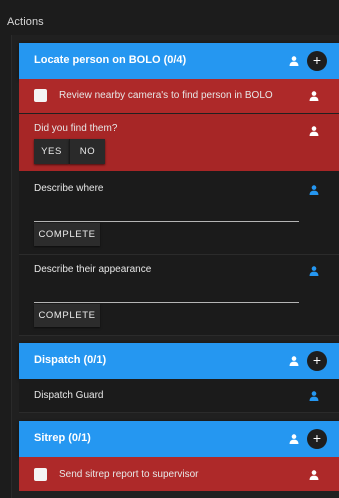 The image size is (339, 498). What do you see at coordinates (70, 360) in the screenshot?
I see `section-title: Dispatch (0/1)` at bounding box center [70, 360].